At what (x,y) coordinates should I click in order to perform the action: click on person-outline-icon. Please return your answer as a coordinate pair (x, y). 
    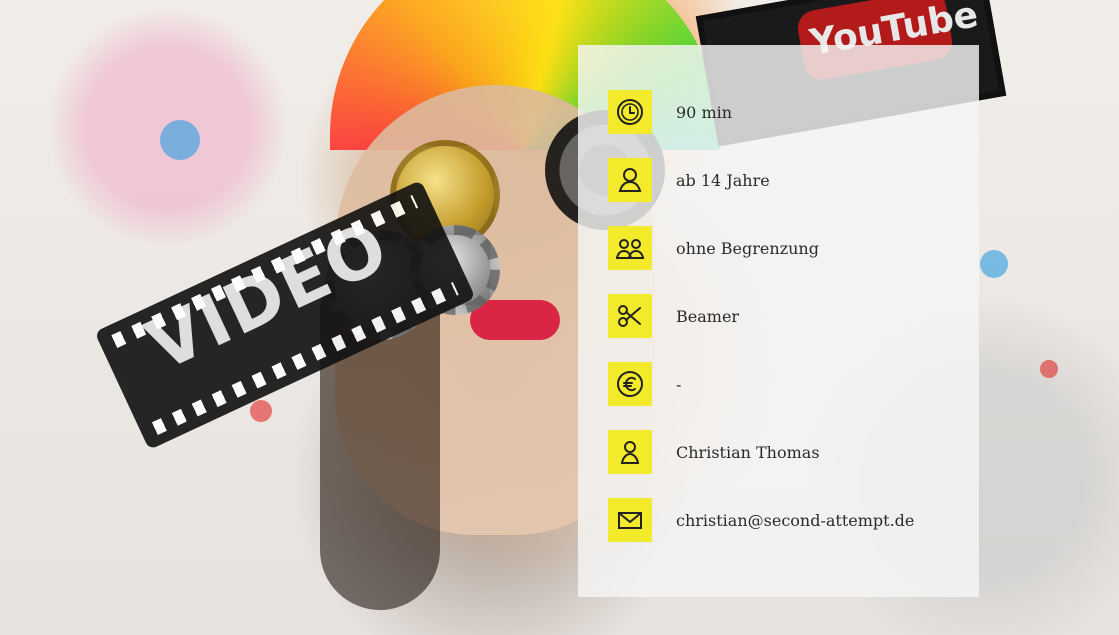
    Looking at the image, I should click on (630, 452).